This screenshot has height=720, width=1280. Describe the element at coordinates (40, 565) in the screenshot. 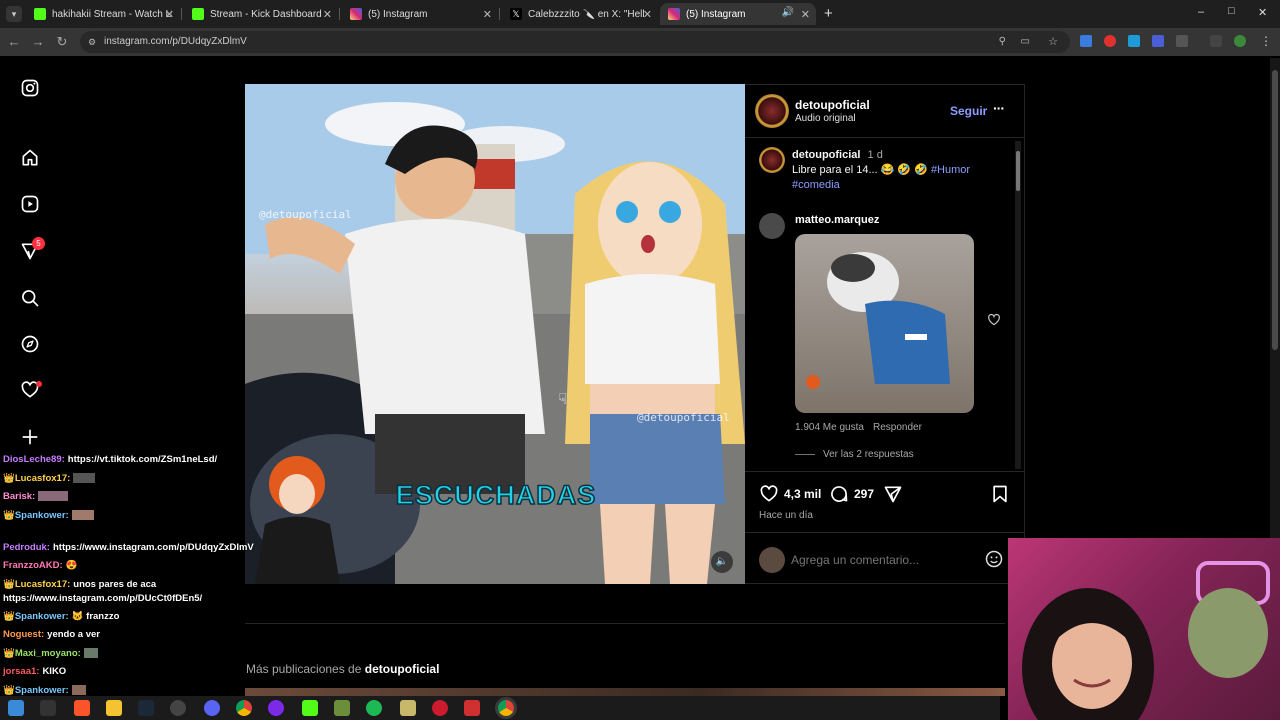

I see `chat-message: FranzzoAKD: 😍` at that location.